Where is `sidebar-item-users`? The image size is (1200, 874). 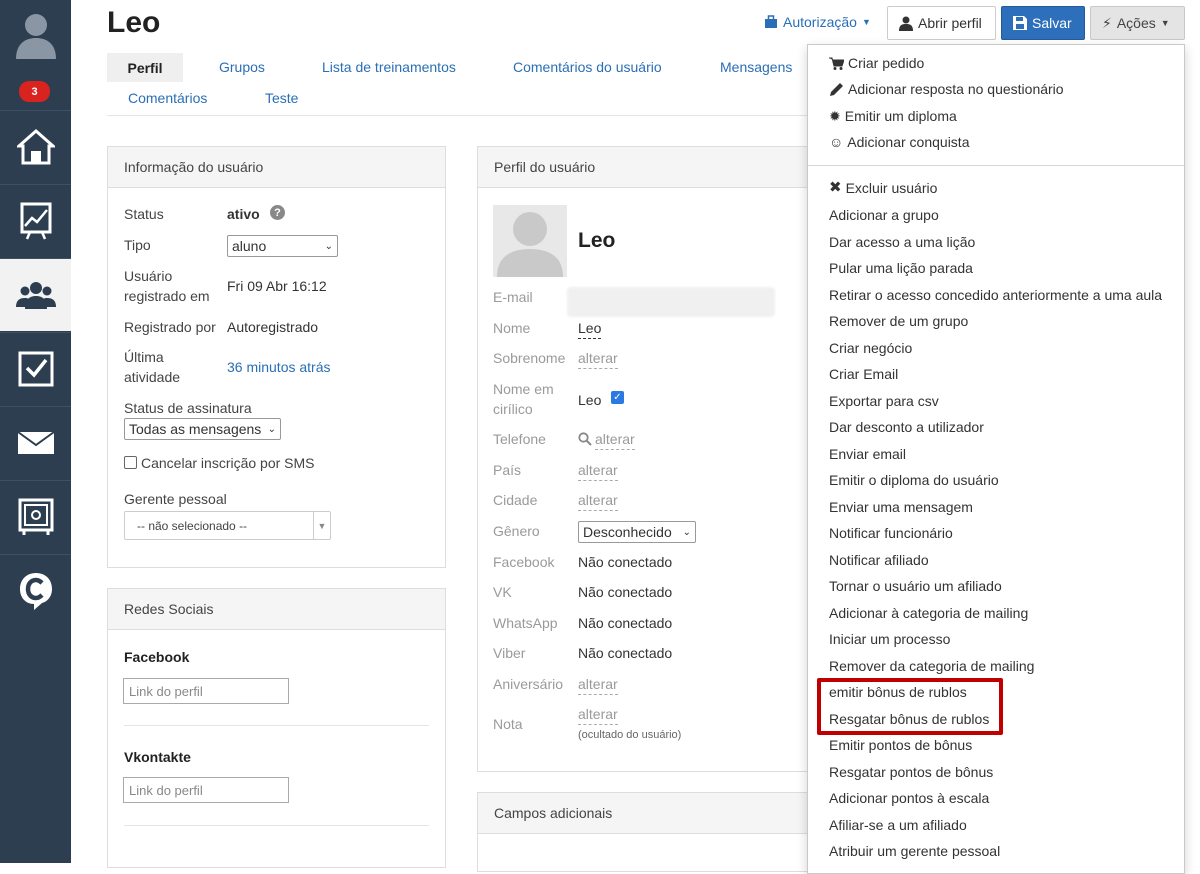 sidebar-item-users is located at coordinates (35, 294).